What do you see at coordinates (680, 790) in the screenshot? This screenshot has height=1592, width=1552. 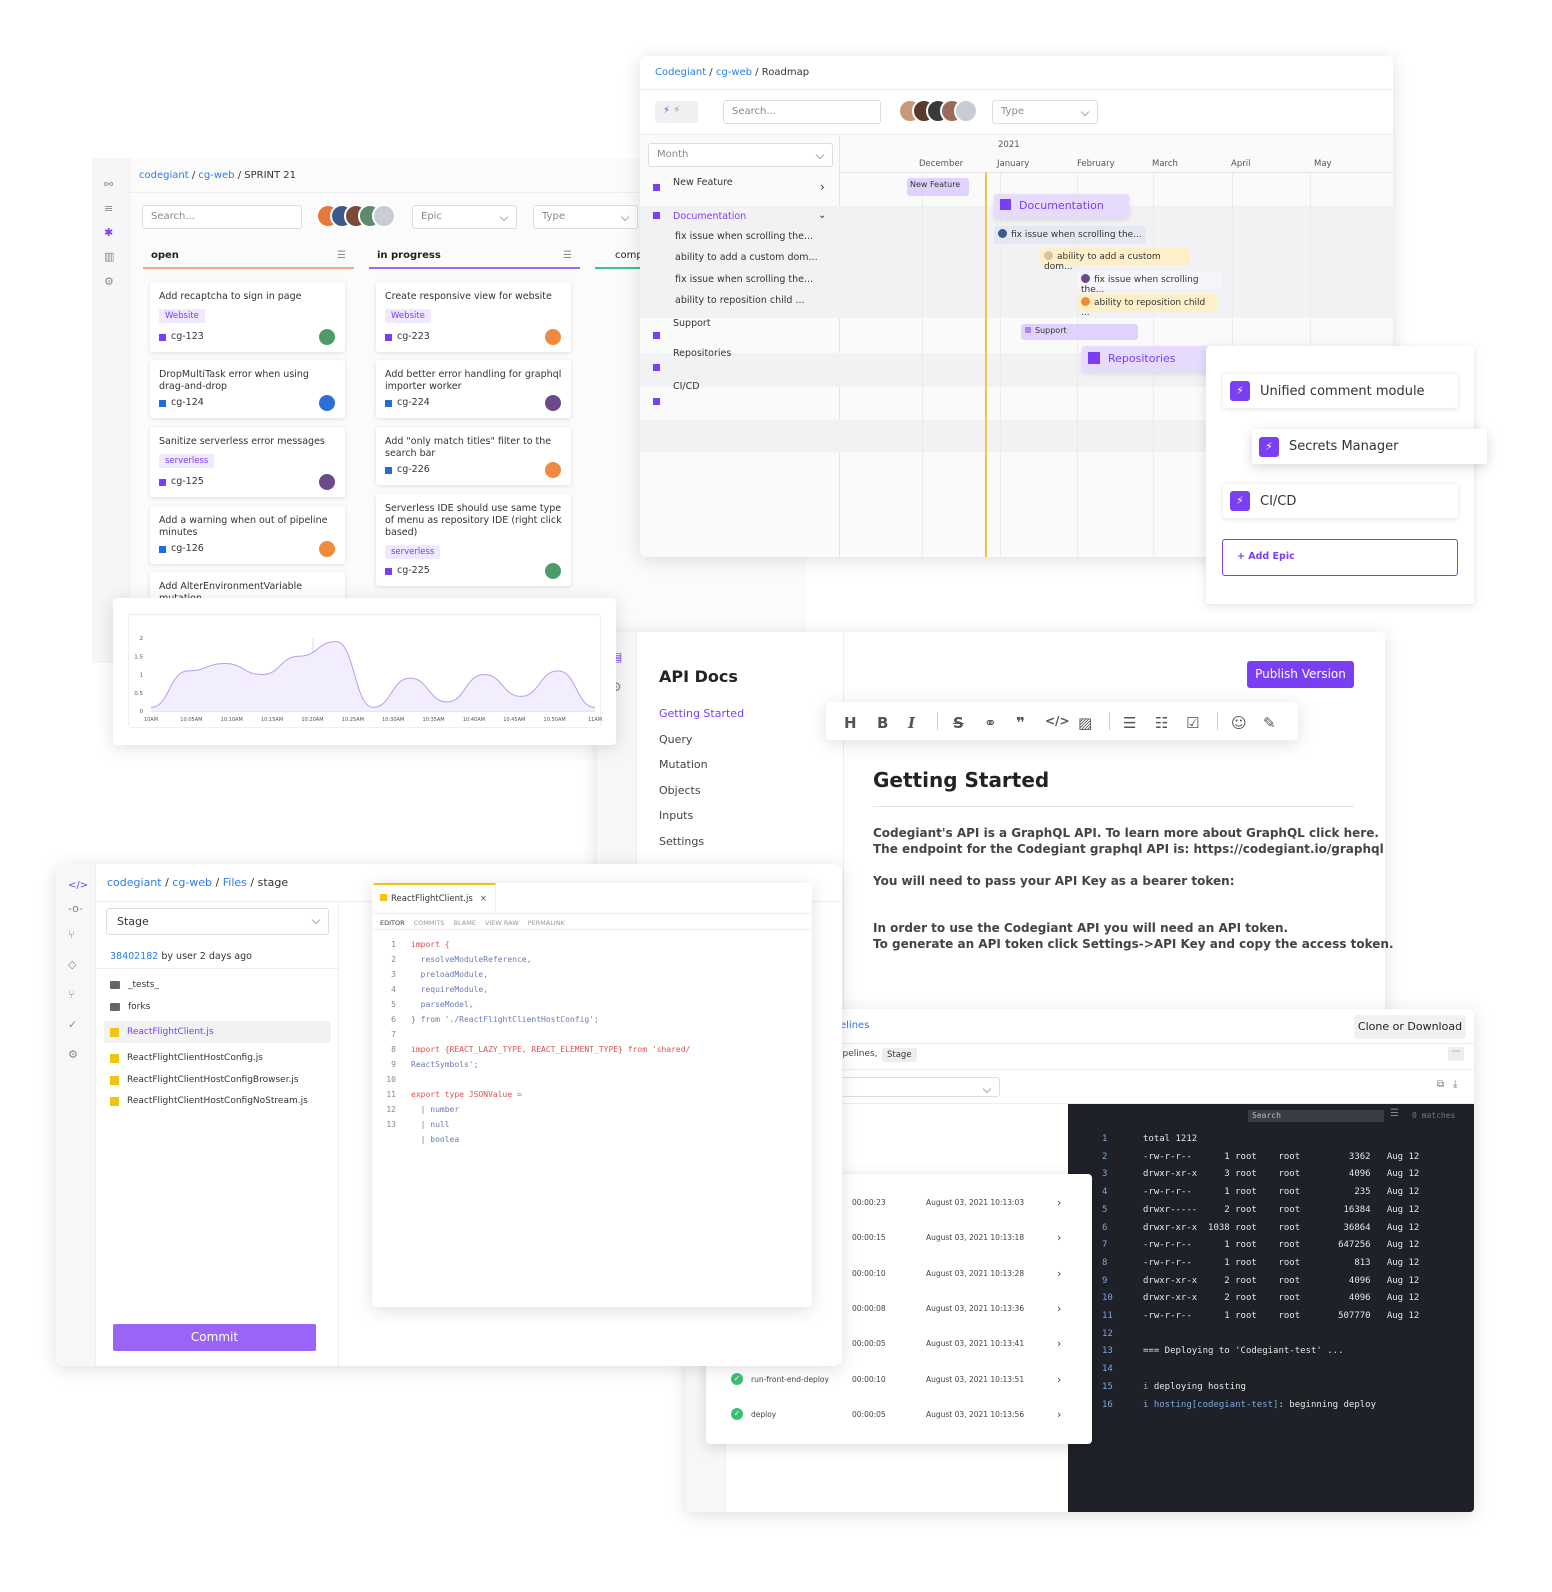 I see `nav-objects: Objects` at bounding box center [680, 790].